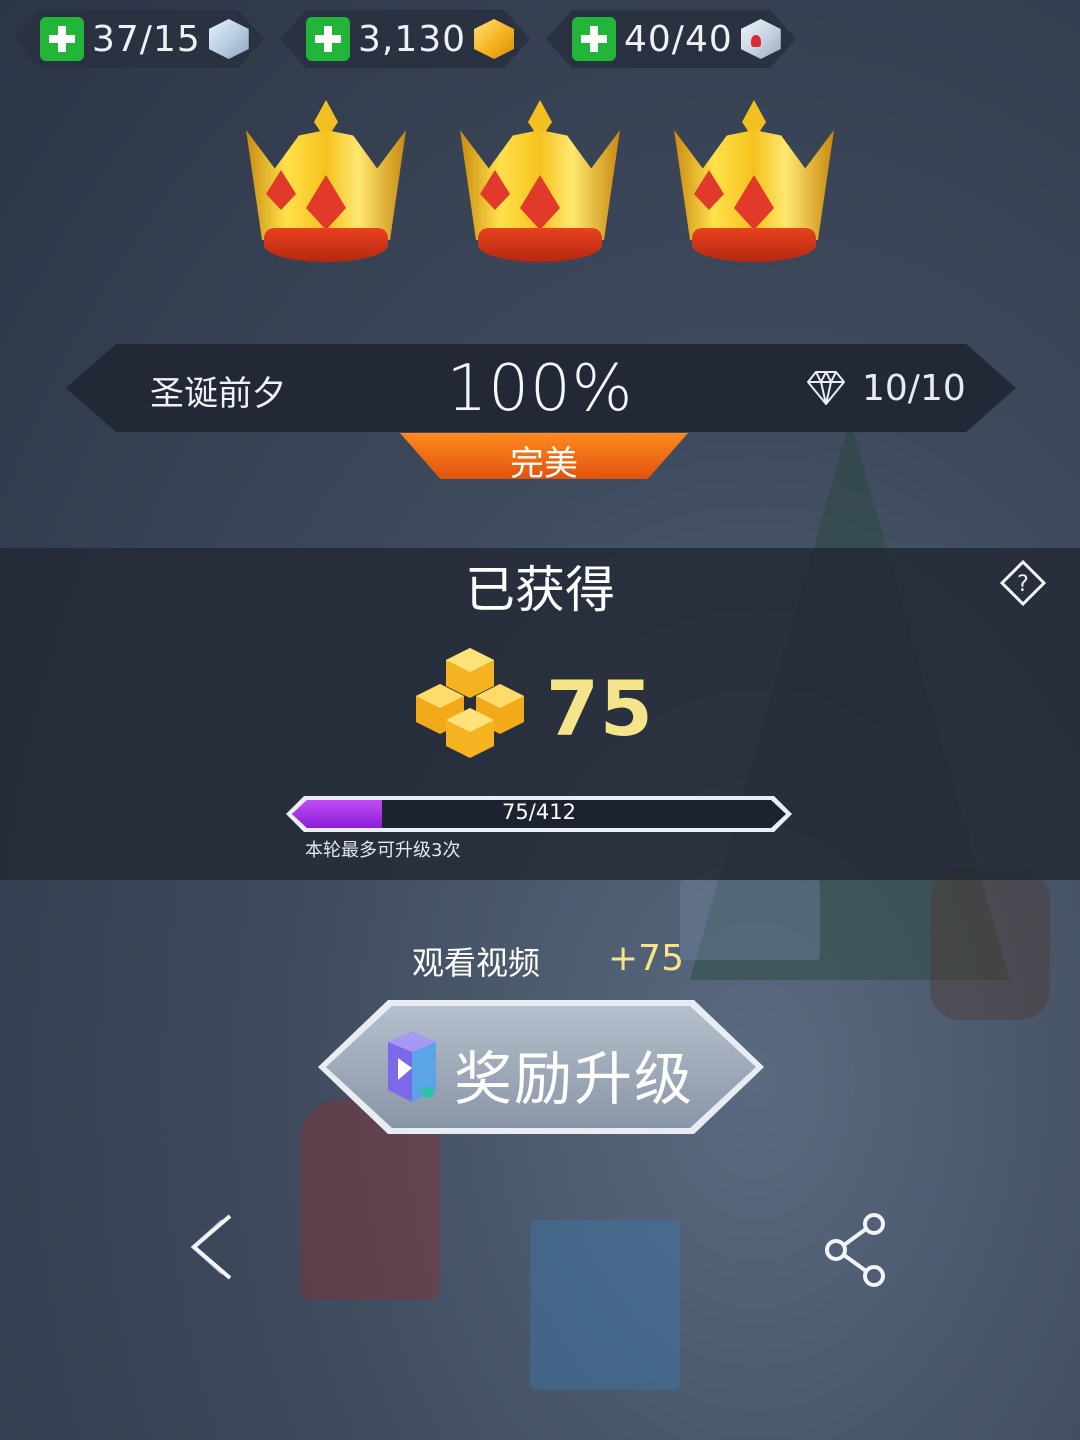 Image resolution: width=1080 pixels, height=1440 pixels. Describe the element at coordinates (914, 388) in the screenshot. I see `gem-count: 10/10` at that location.